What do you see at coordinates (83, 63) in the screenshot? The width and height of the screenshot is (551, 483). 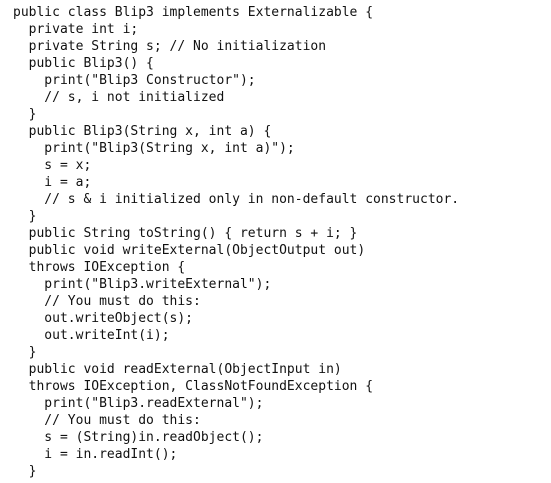 I see `code-line: public Blip3() {` at bounding box center [83, 63].